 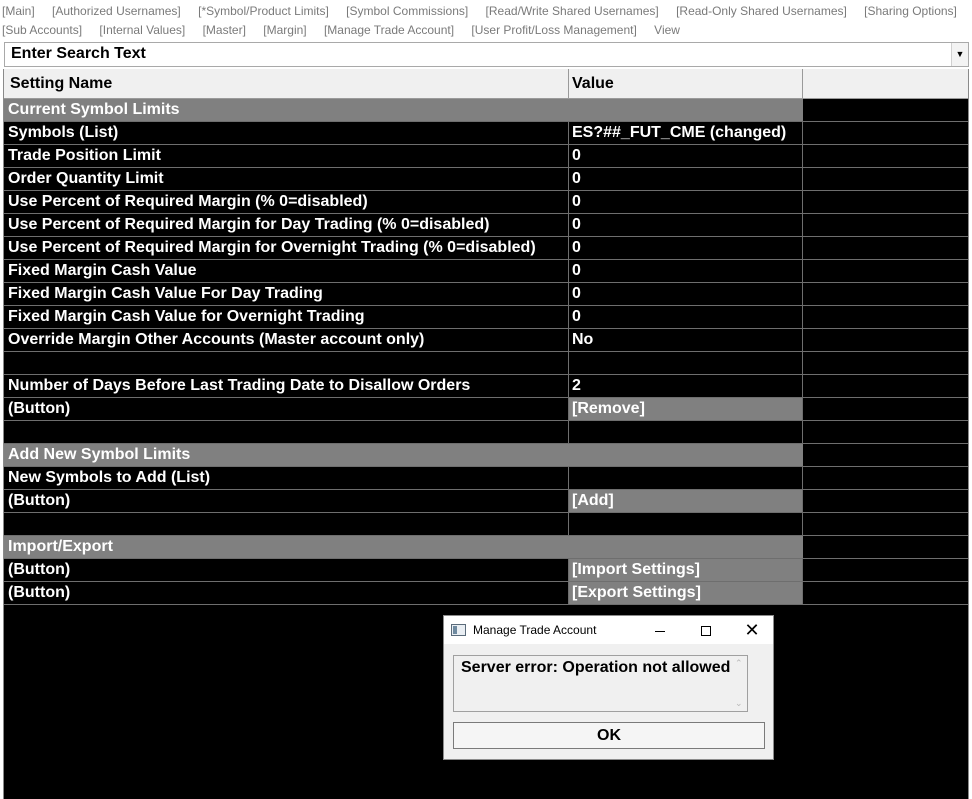 What do you see at coordinates (686, 133) in the screenshot?
I see `setting-value-cell: ES?##_FUT_CME (changed)` at bounding box center [686, 133].